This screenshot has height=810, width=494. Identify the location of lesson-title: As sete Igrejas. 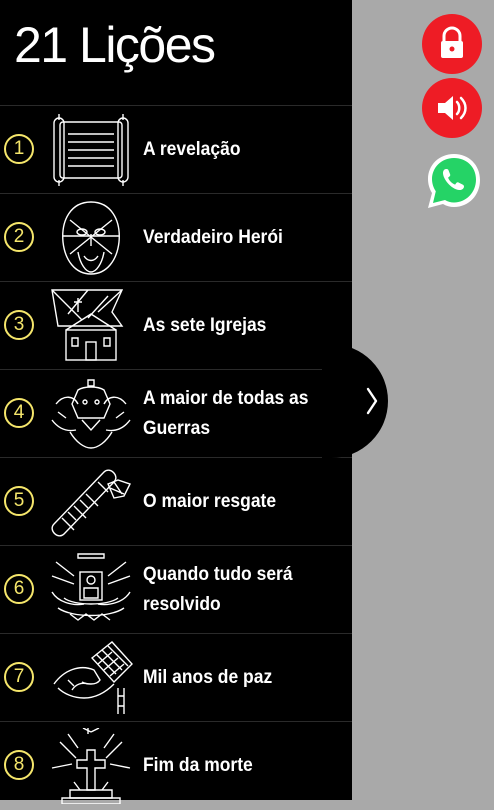
(205, 325).